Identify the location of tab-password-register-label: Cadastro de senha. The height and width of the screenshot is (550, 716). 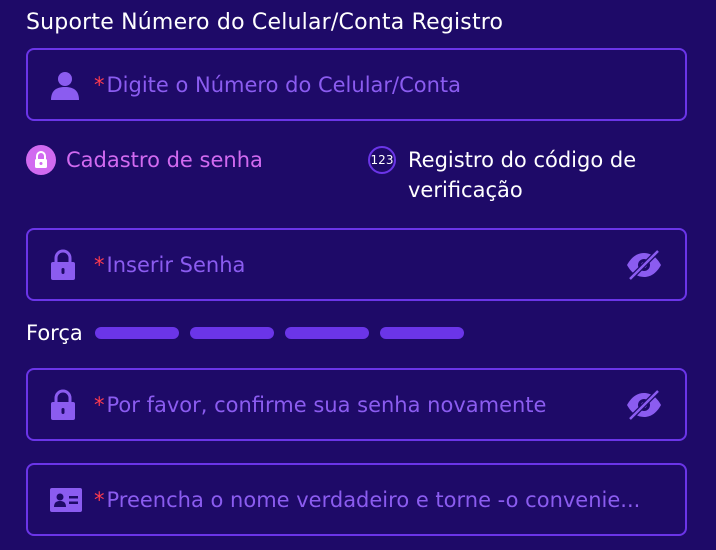
(164, 160).